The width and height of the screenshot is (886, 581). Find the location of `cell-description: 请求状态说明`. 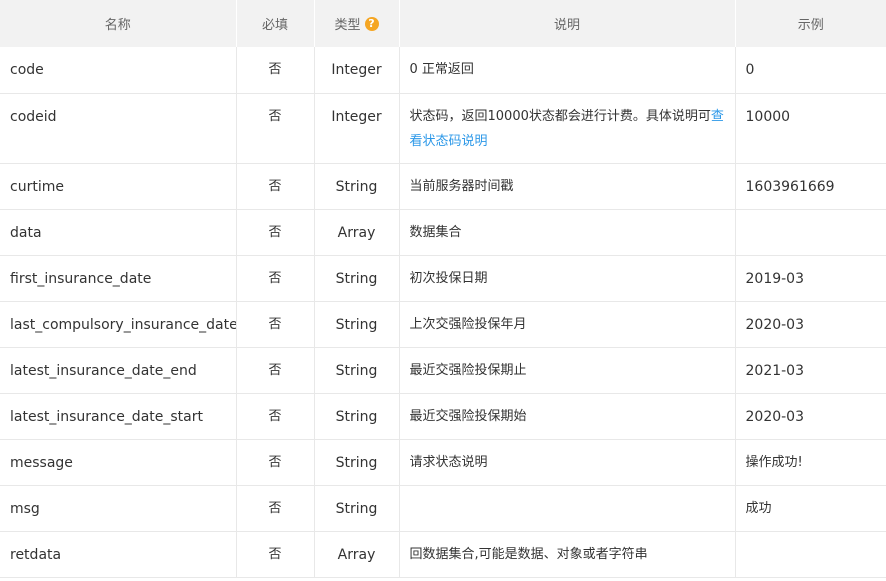

cell-description: 请求状态说明 is located at coordinates (567, 462).